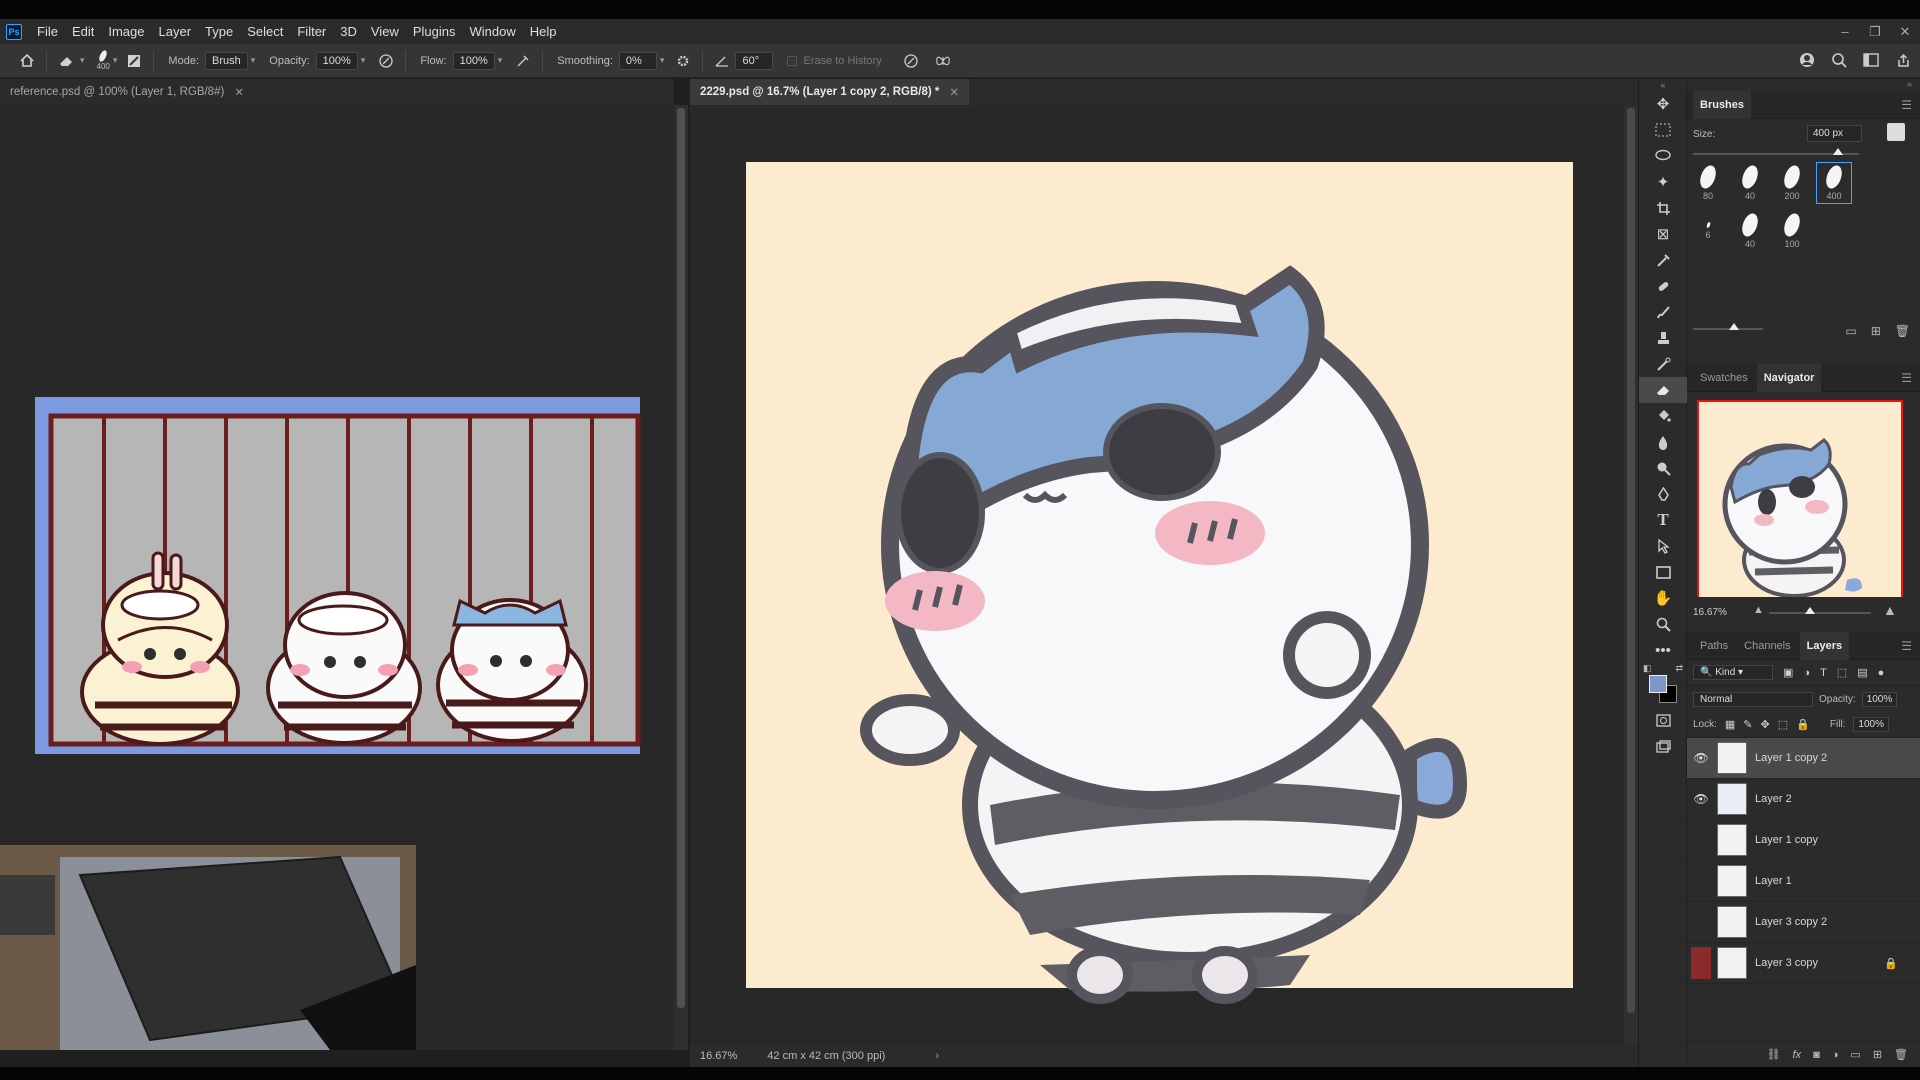 This screenshot has width=1920, height=1080. What do you see at coordinates (265, 31) in the screenshot?
I see `menu-select: Select` at bounding box center [265, 31].